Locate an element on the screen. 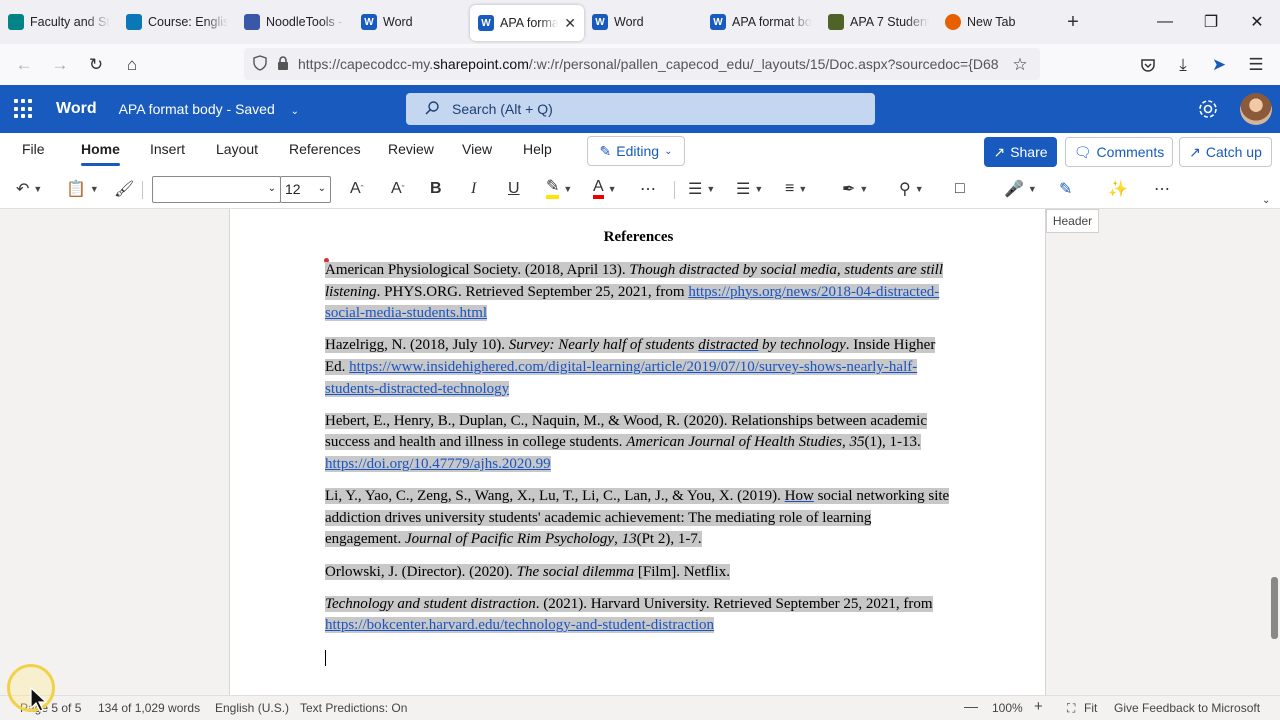  zoom-level: 100% is located at coordinates (1007, 708).